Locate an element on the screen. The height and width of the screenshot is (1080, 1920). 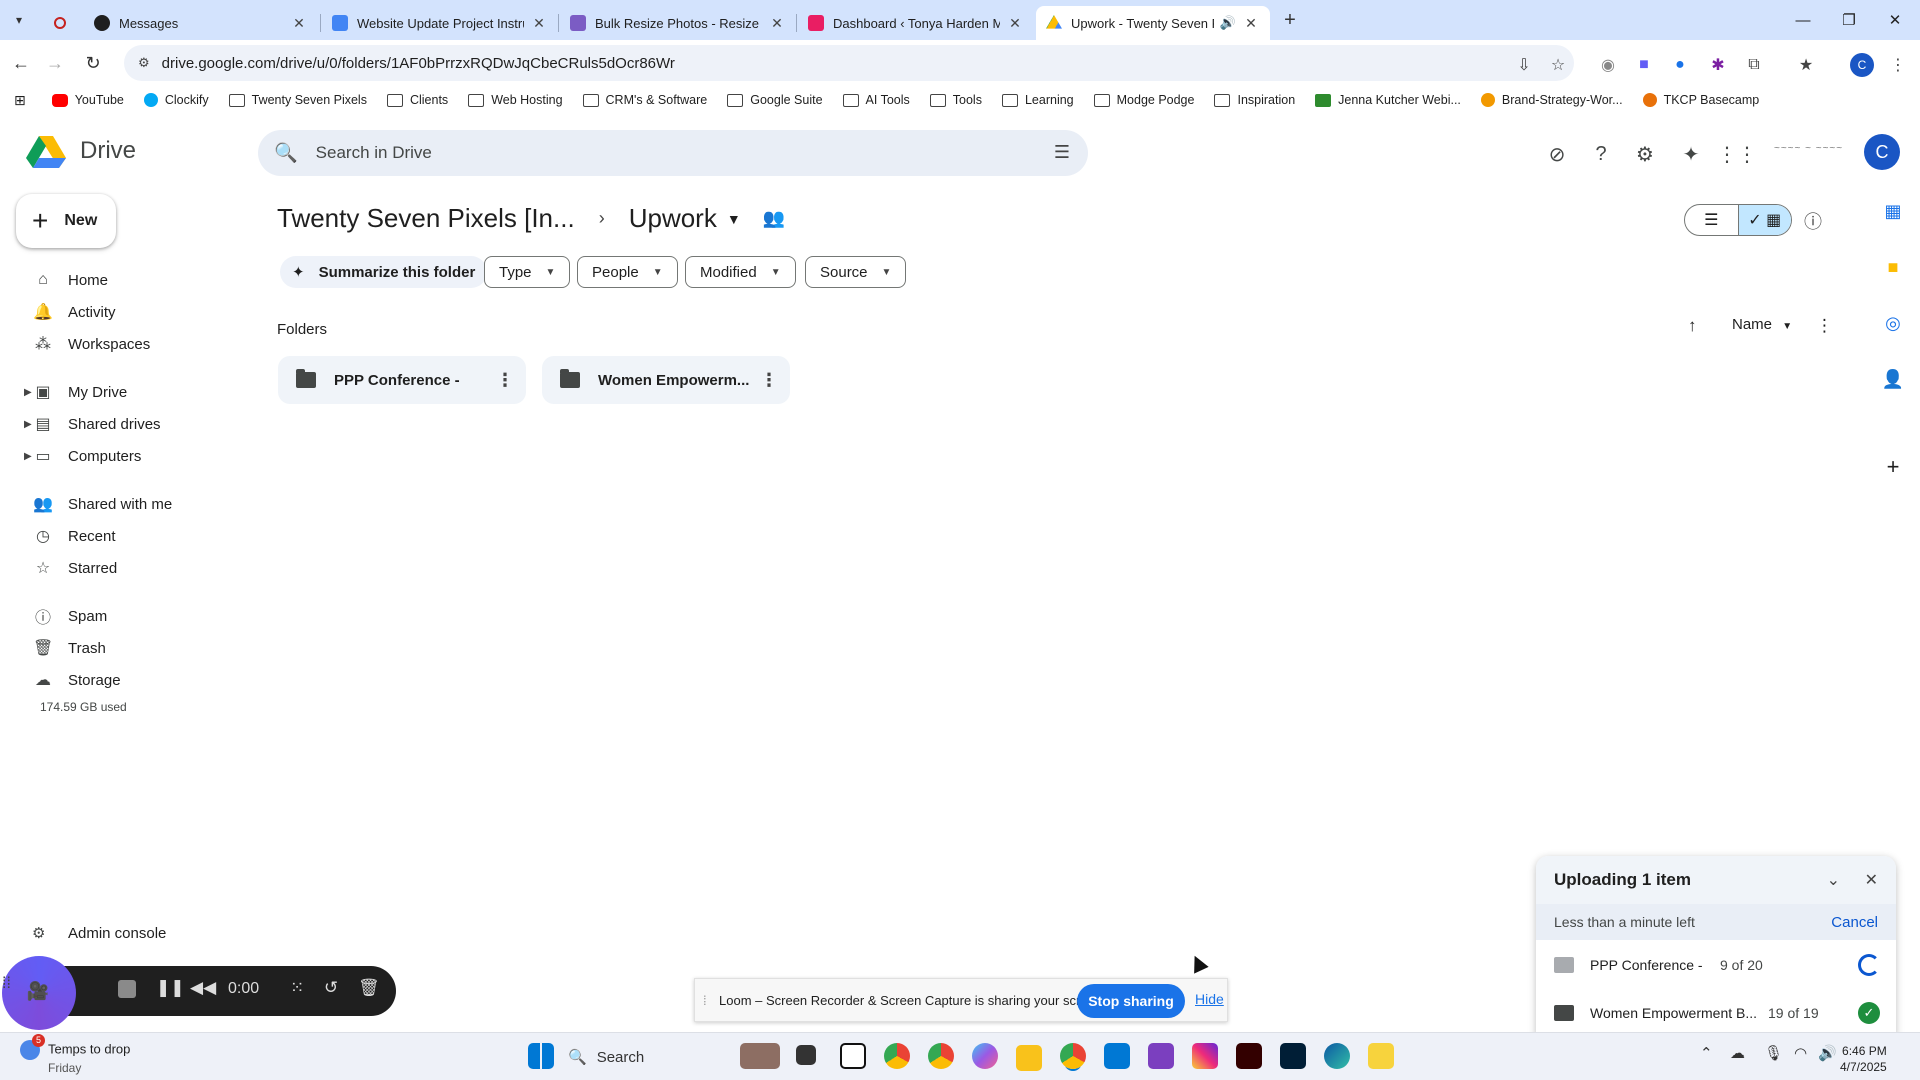
chrome-icon is located at coordinates (897, 1056).